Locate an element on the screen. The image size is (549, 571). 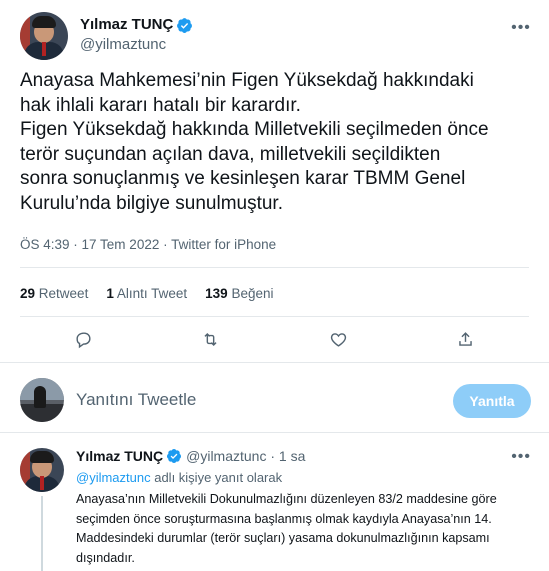
author-handle: @yilmaztunc is located at coordinates (136, 45).